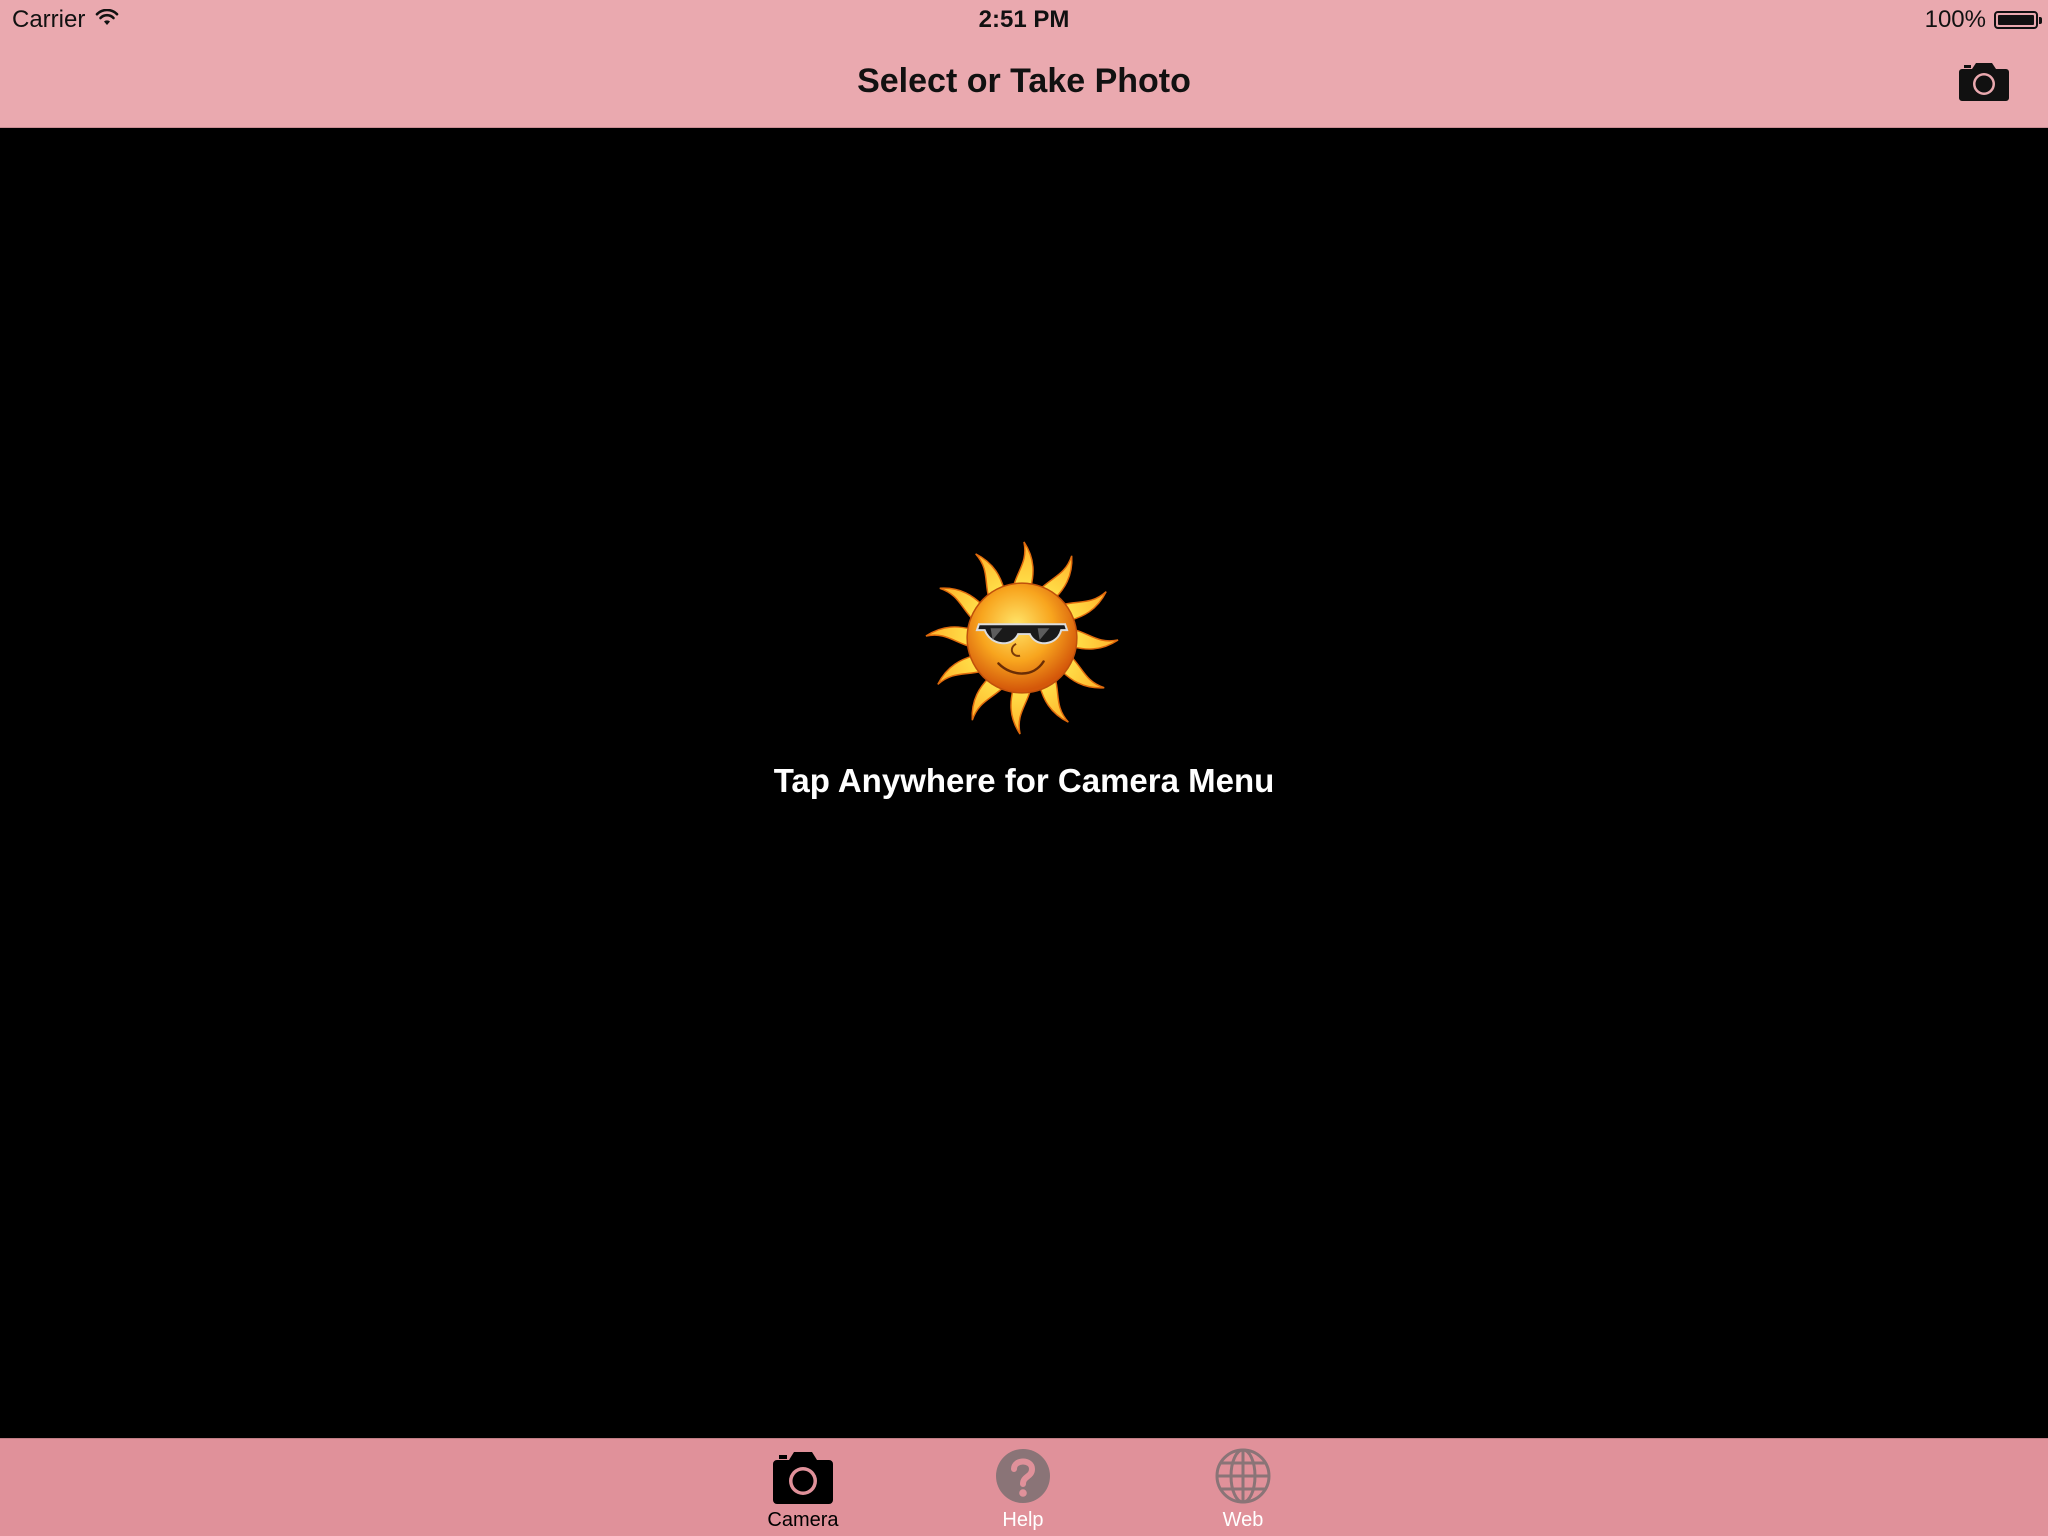 The image size is (2048, 1536). I want to click on sun-with-sunglasses-icon, so click(1022, 638).